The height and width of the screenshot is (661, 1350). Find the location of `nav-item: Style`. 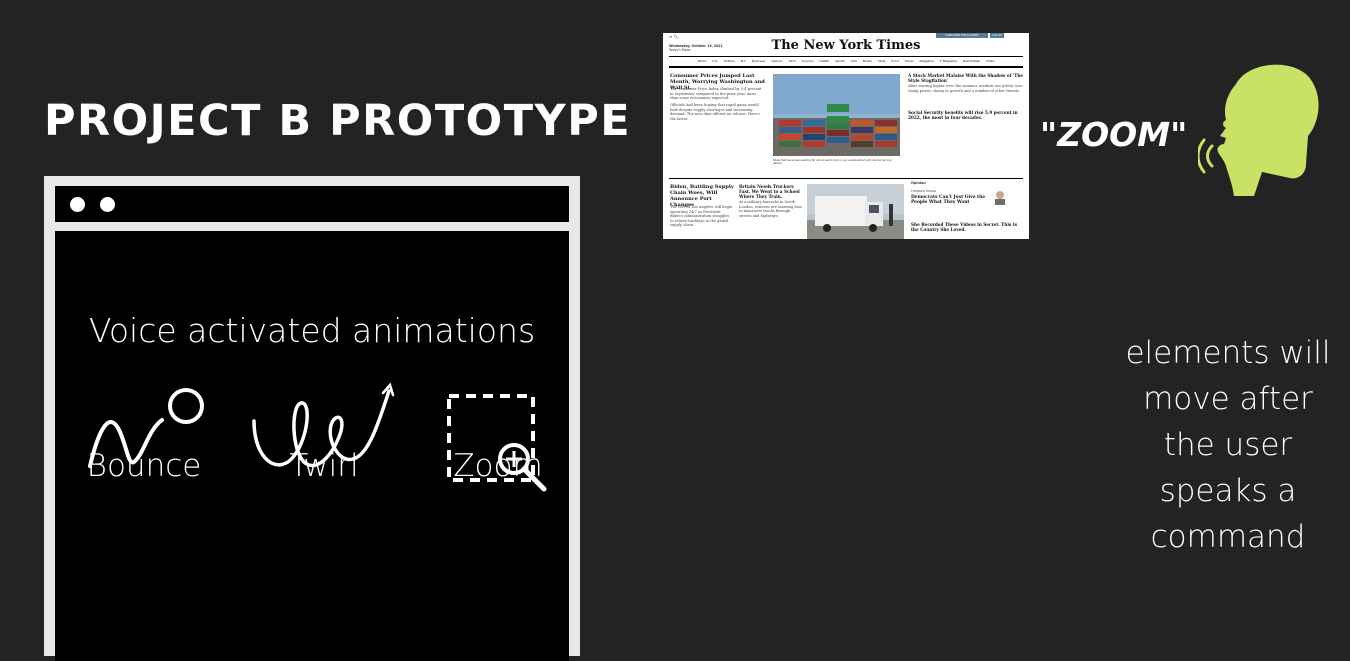

nav-item: Style is located at coordinates (882, 61).